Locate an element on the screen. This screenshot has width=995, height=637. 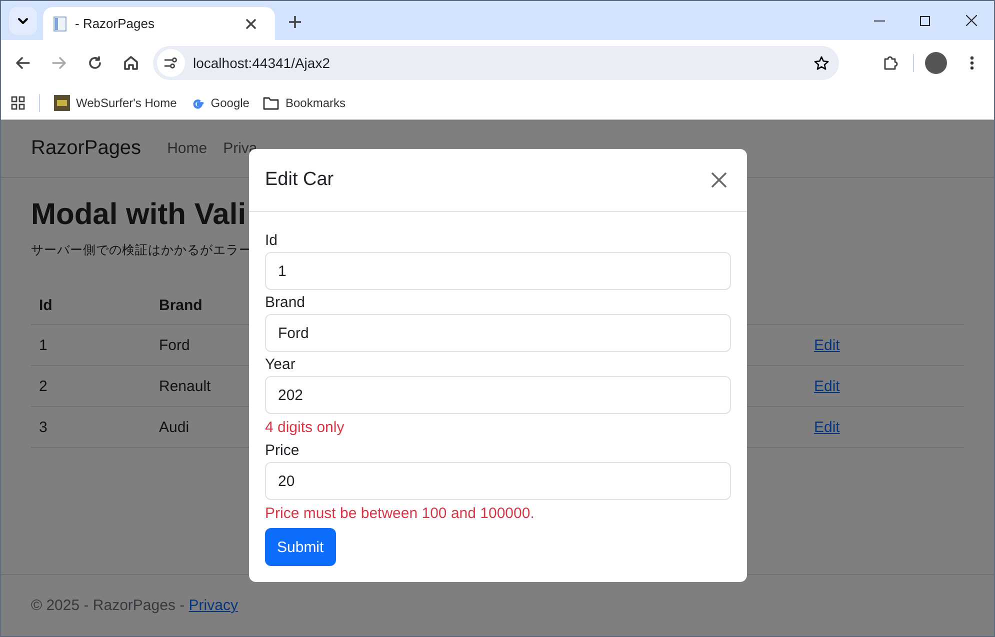
reload-icon is located at coordinates (95, 63).